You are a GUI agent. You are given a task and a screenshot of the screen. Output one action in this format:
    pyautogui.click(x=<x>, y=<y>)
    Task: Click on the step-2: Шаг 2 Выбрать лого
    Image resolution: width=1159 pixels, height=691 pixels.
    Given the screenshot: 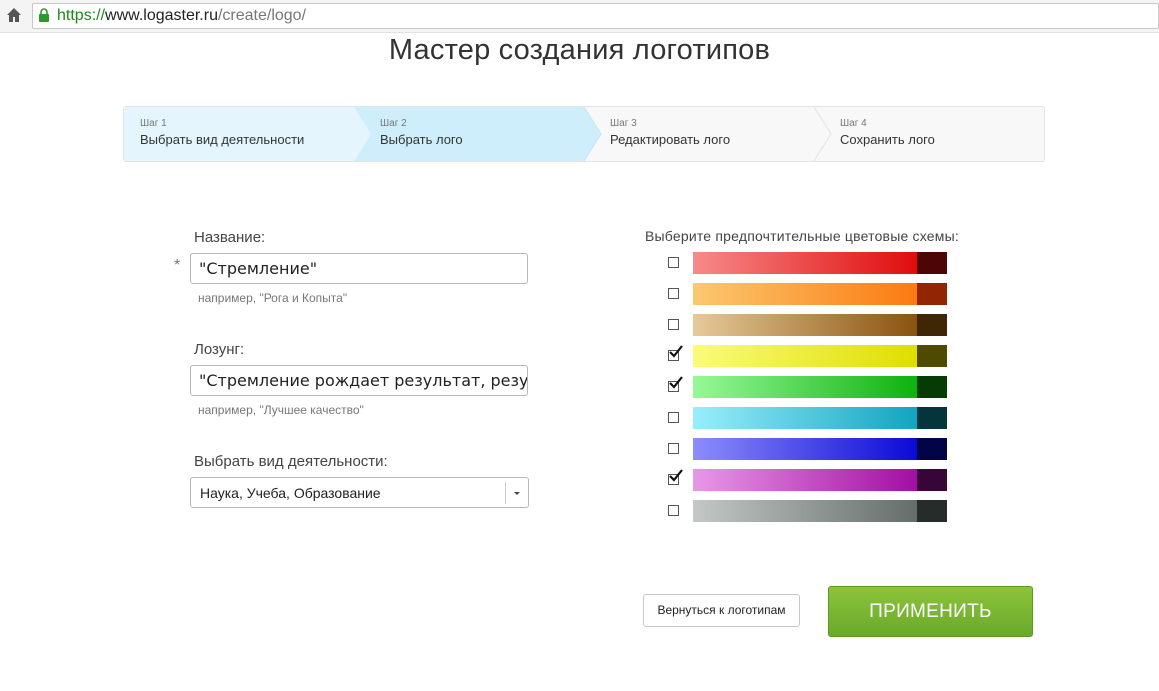 What is the action you would take?
    pyautogui.click(x=421, y=132)
    